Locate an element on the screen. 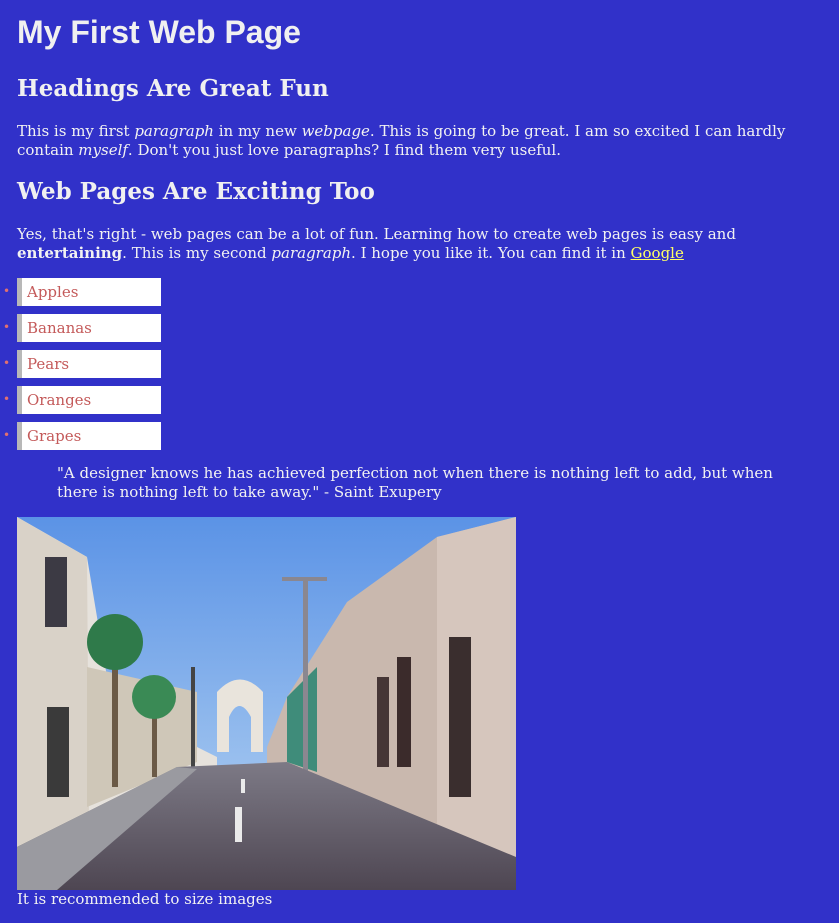 The width and height of the screenshot is (839, 923). section-heading-1: Headings Are Great Fun is located at coordinates (173, 88).